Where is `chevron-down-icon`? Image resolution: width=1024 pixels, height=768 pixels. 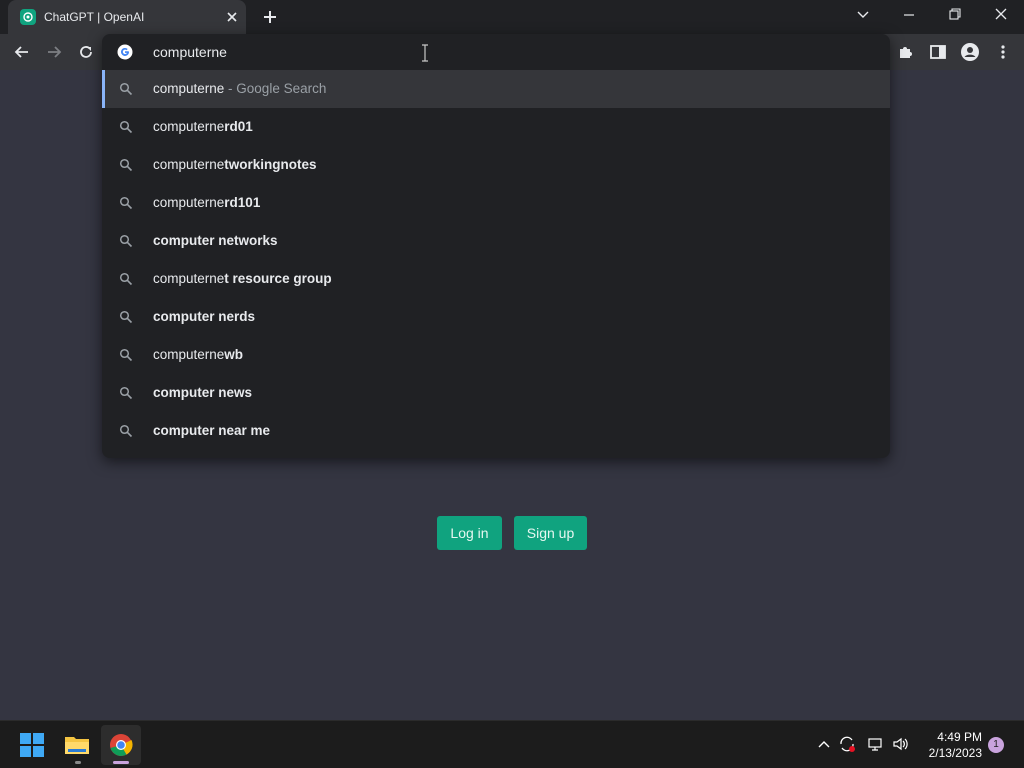 chevron-down-icon is located at coordinates (863, 15).